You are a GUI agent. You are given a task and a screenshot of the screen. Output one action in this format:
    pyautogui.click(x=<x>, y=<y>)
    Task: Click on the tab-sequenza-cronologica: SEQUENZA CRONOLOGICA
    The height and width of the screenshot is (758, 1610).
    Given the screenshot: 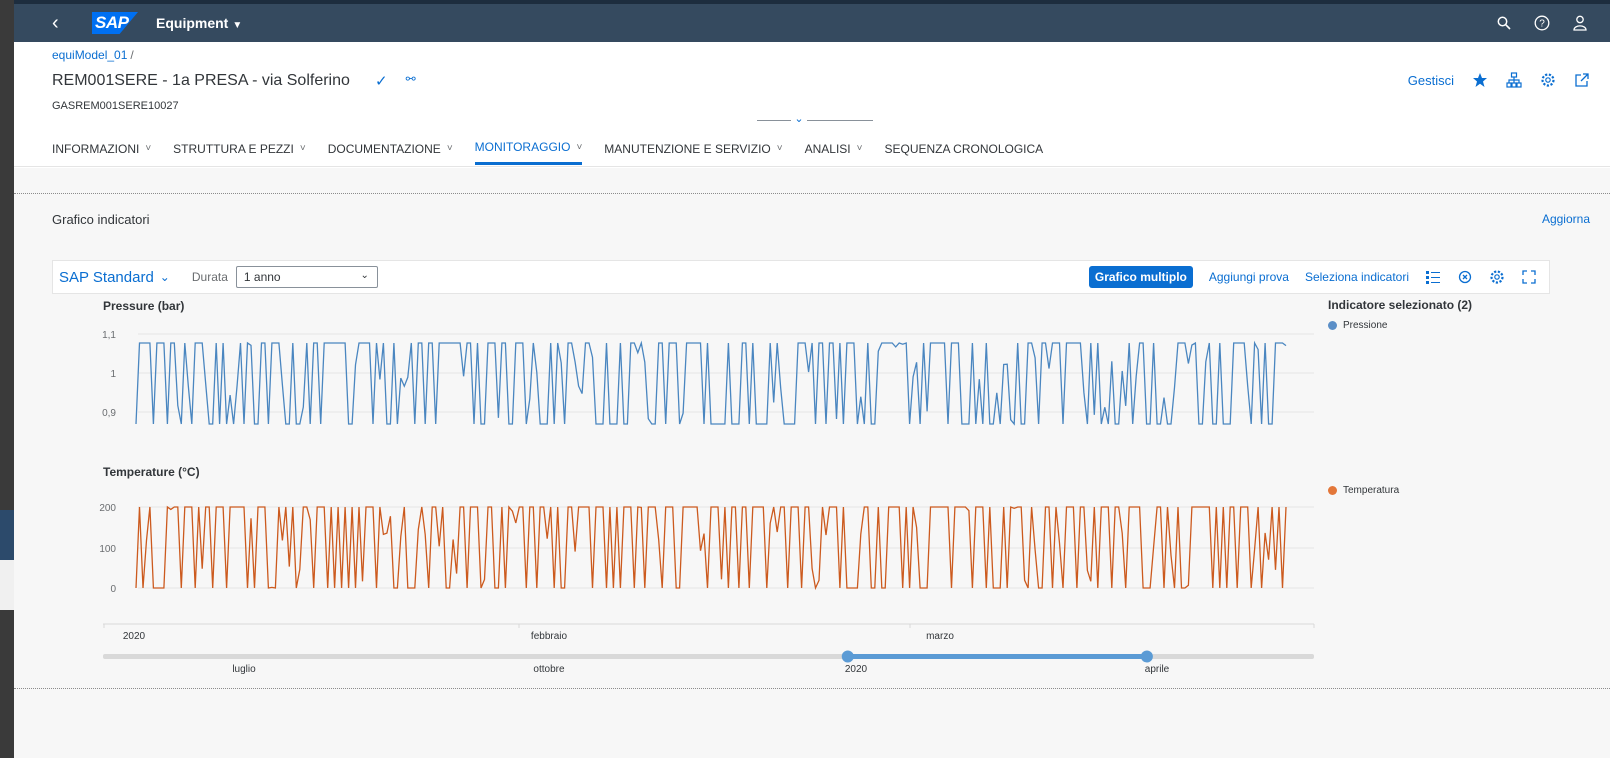 What is the action you would take?
    pyautogui.click(x=963, y=151)
    